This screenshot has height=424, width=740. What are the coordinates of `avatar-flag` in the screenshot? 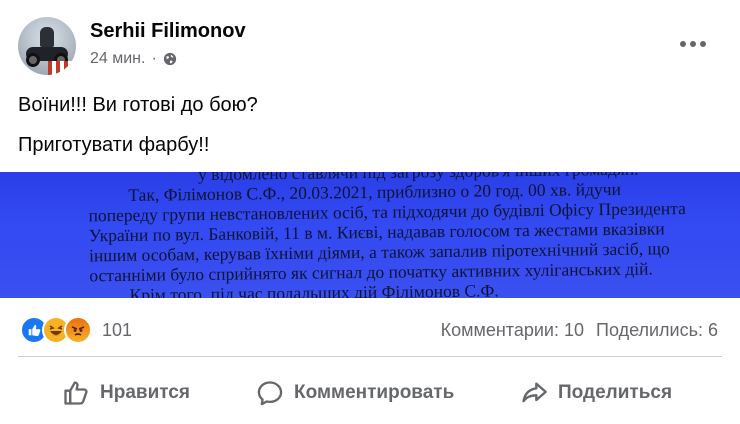 It's located at (62, 68).